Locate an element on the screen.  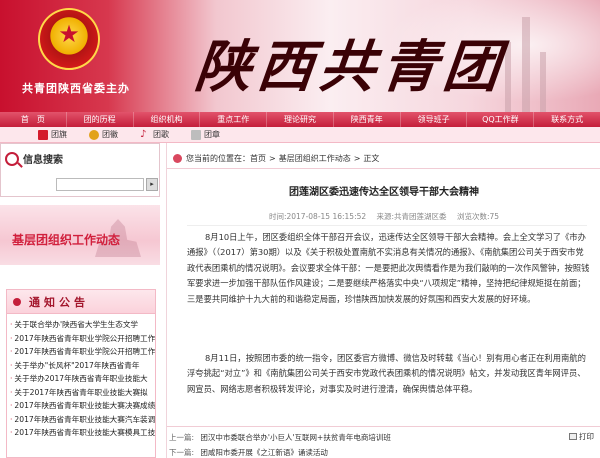
breadcrumb: 您当前的位置在： 首页 > 基层团组织工作动态 > 正文 is located at coordinates (276, 158).